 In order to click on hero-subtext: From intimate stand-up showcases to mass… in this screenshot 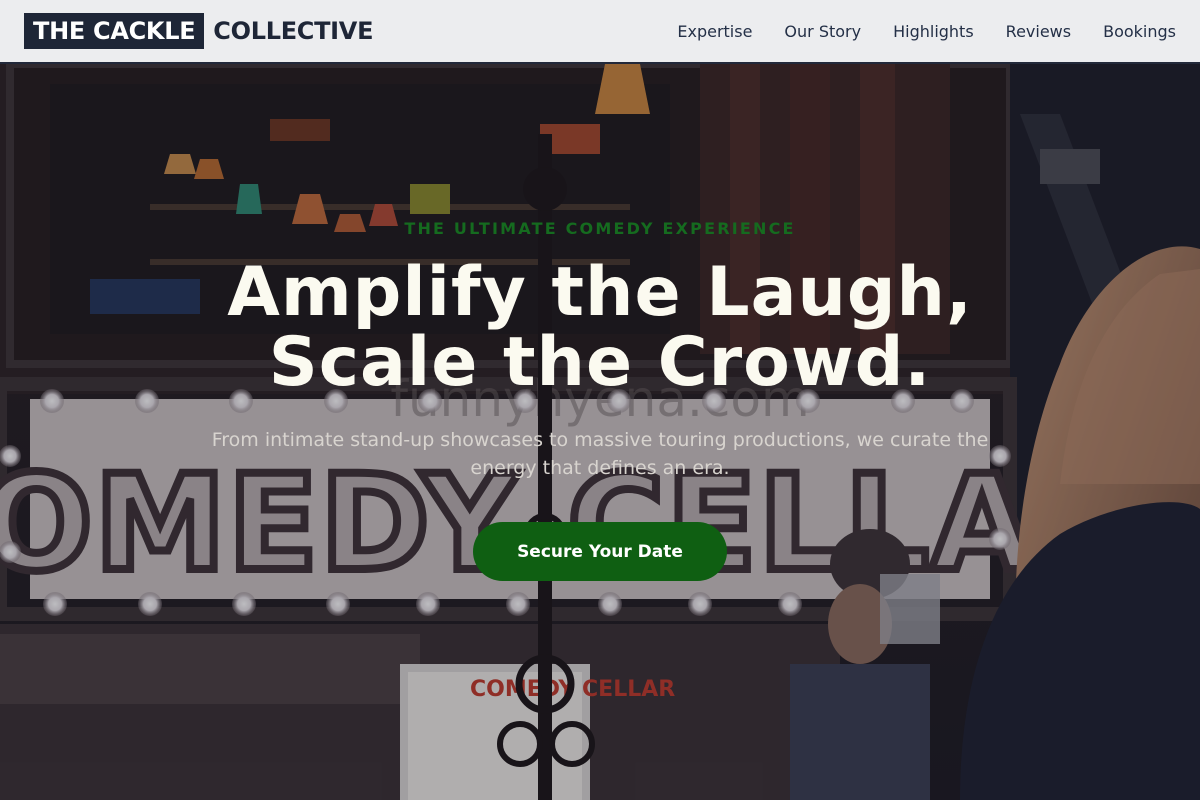, I will do `click(600, 454)`.